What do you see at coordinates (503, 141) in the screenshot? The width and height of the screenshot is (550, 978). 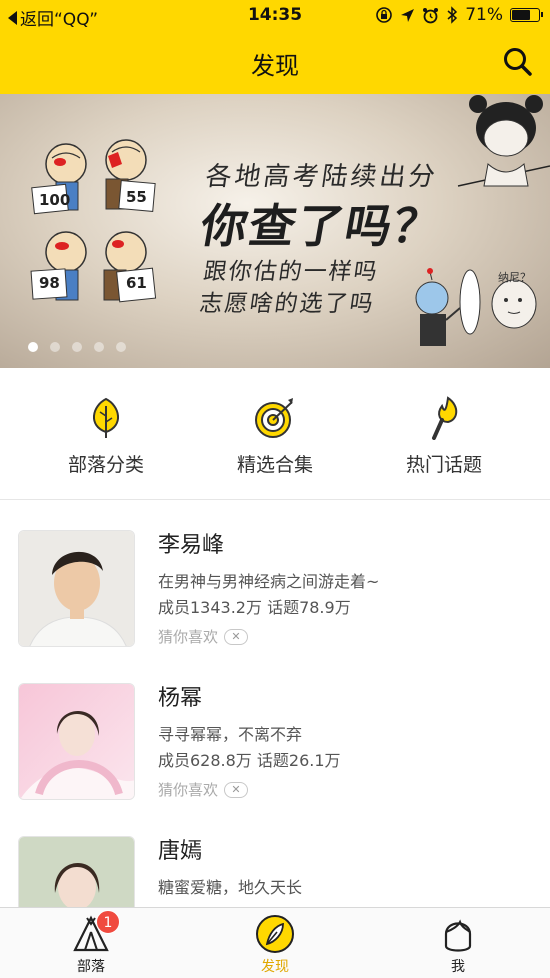 I see `meme-character-hanging` at bounding box center [503, 141].